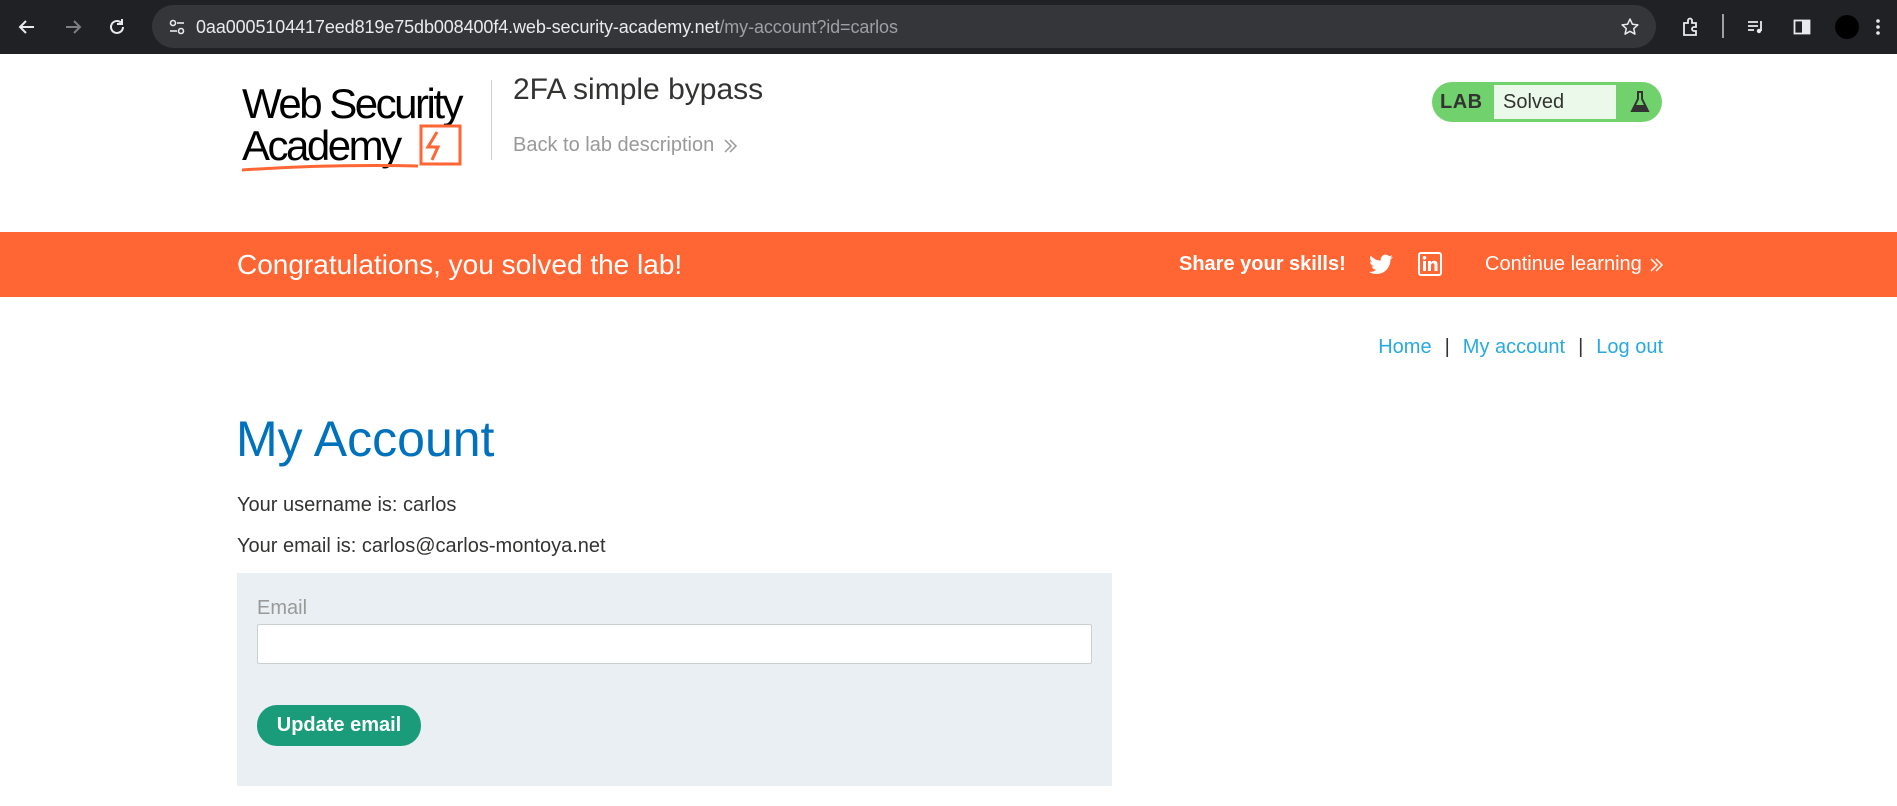 Image resolution: width=1897 pixels, height=806 pixels. Describe the element at coordinates (614, 145) in the screenshot. I see `back-link-label: Back to lab description` at that location.